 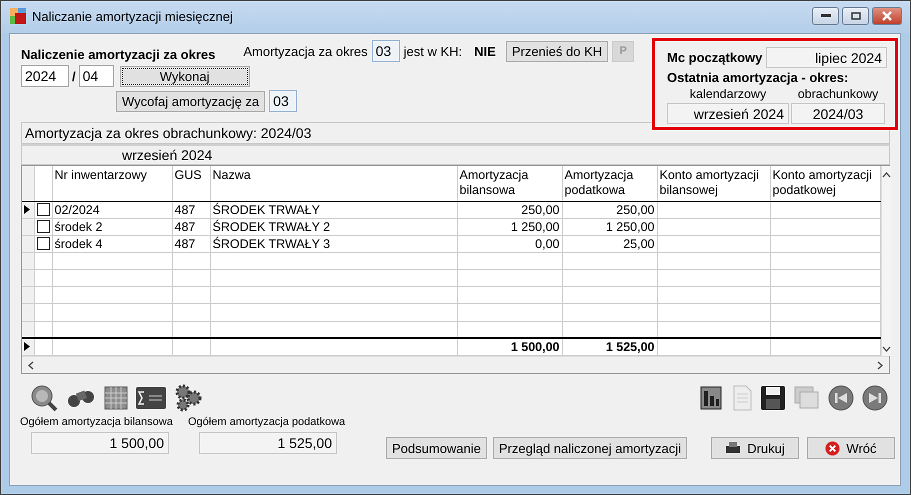 What do you see at coordinates (728, 94) in the screenshot?
I see `calendar-label: kalendarzowy` at bounding box center [728, 94].